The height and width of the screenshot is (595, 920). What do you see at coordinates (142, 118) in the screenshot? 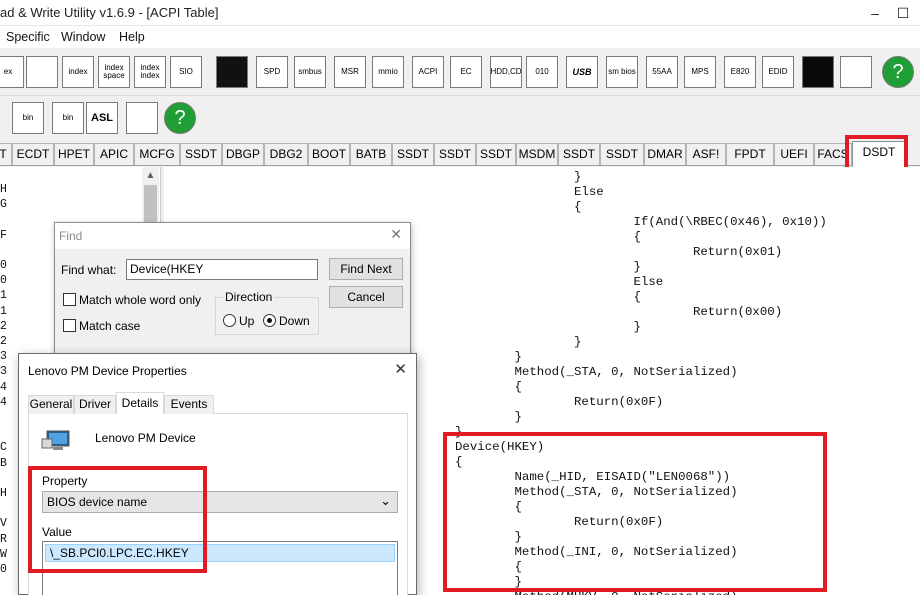
I see `binoculars-icon` at bounding box center [142, 118].